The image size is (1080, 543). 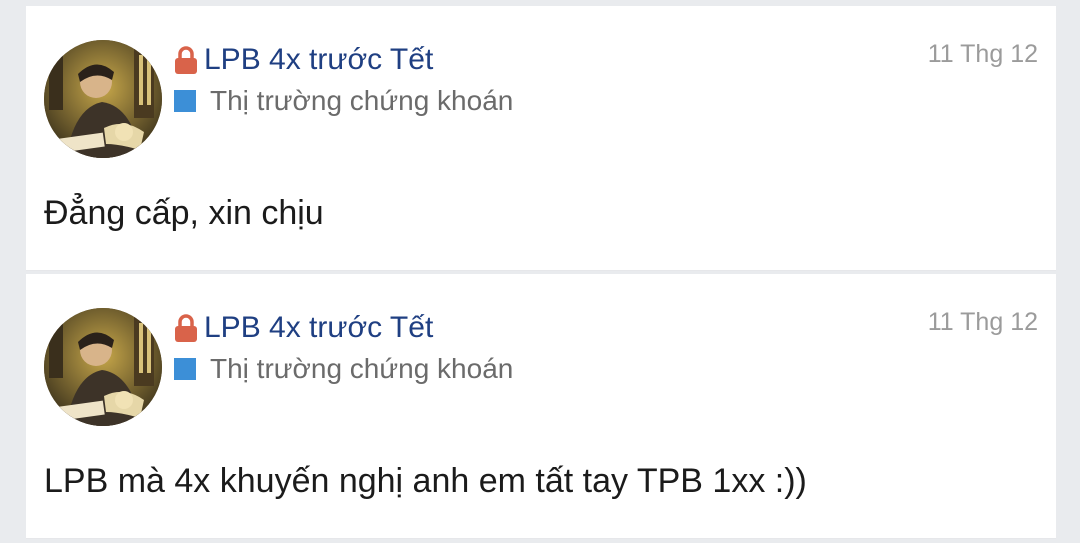 What do you see at coordinates (184, 213) in the screenshot?
I see `post-body: Đẳng cấp, xin chịu` at bounding box center [184, 213].